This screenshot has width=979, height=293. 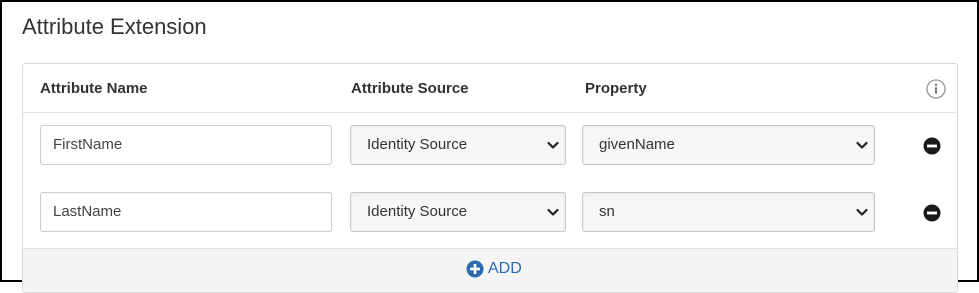 I want to click on property-value: sn, so click(x=607, y=211).